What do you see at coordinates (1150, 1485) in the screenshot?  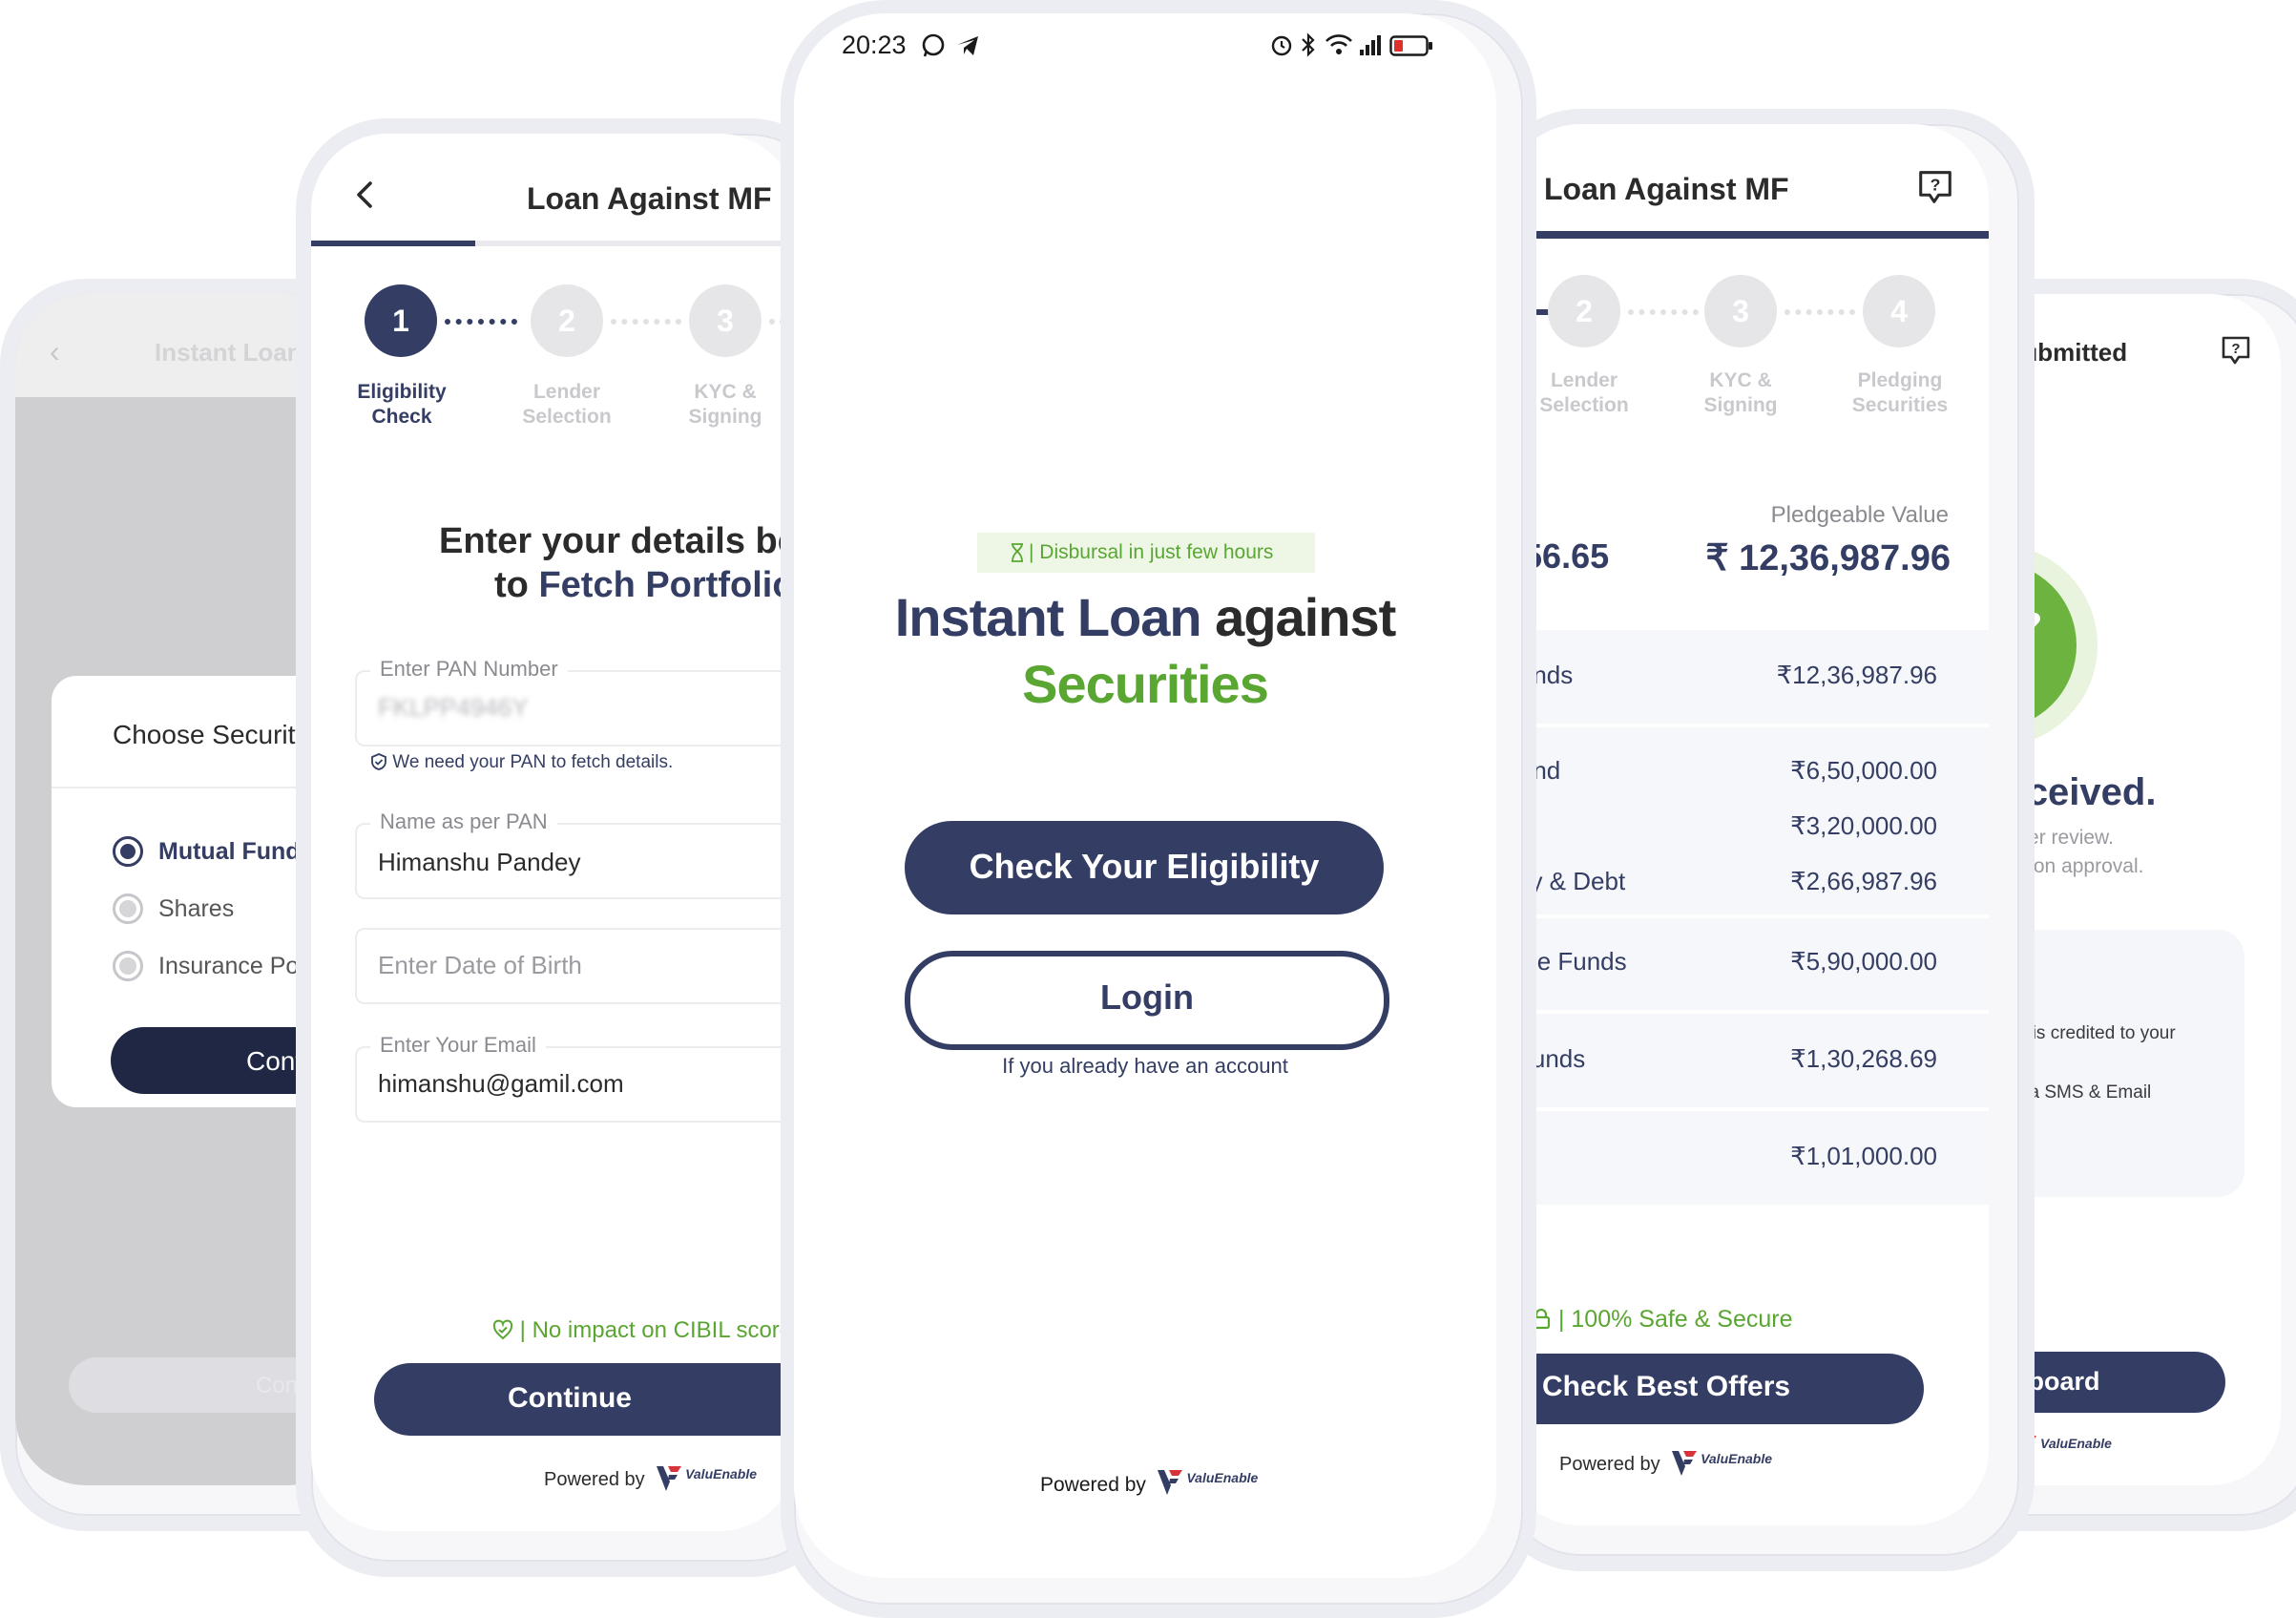 I see `powered-by-3: Powered by ValuEnable` at bounding box center [1150, 1485].